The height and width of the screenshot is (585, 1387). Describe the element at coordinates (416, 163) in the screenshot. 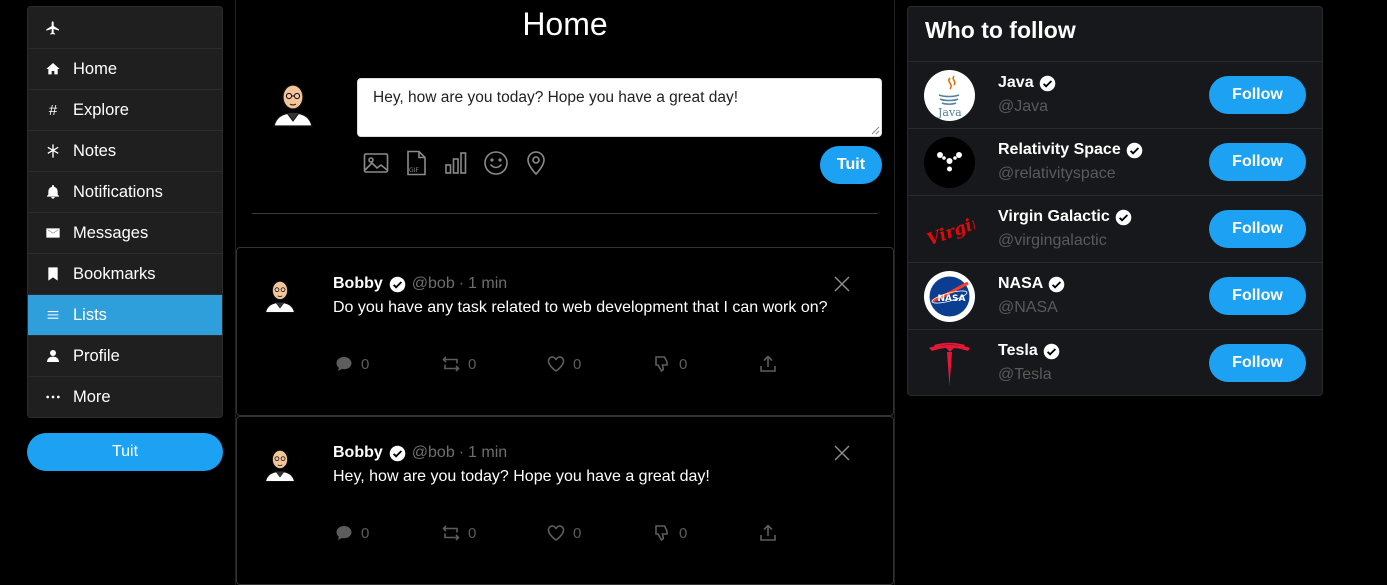

I see `gif-icon: GIF` at that location.